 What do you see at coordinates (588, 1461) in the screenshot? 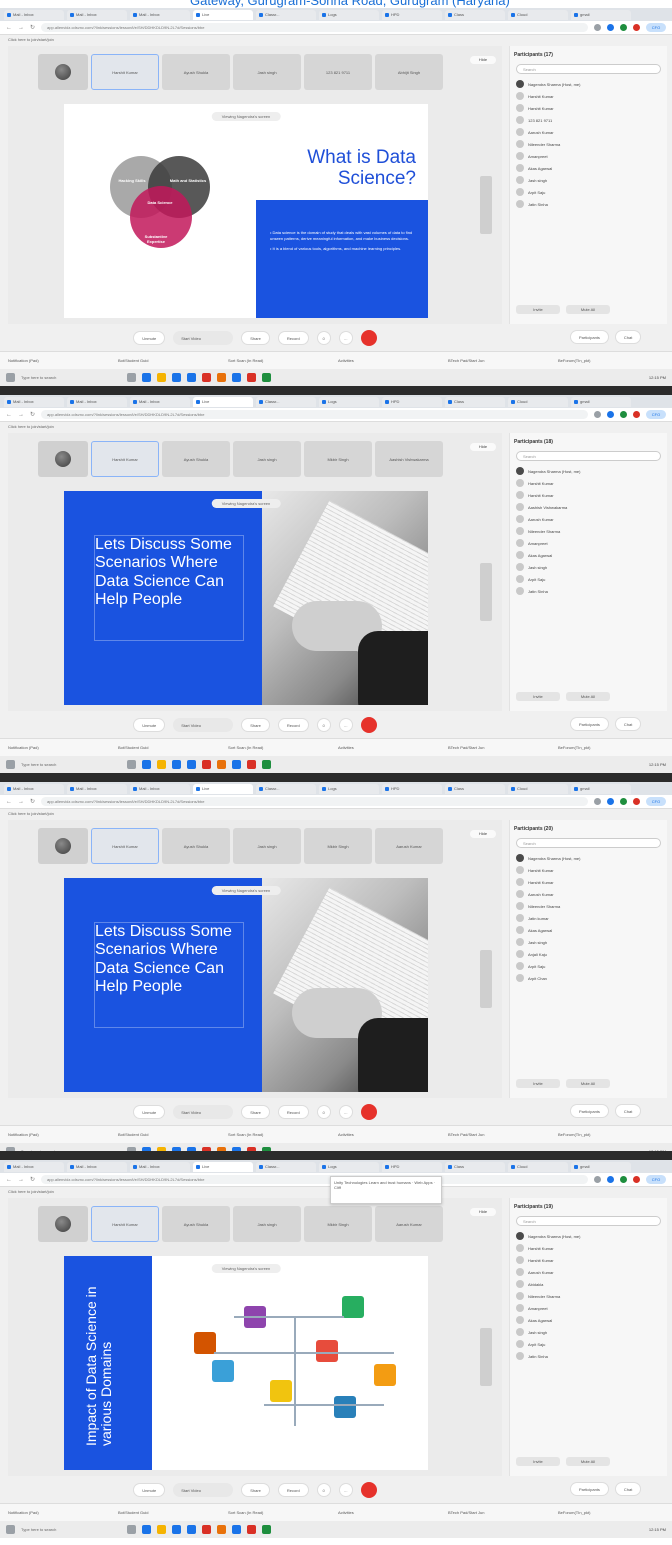
I see `mute-all-button: Mute All` at bounding box center [588, 1461].